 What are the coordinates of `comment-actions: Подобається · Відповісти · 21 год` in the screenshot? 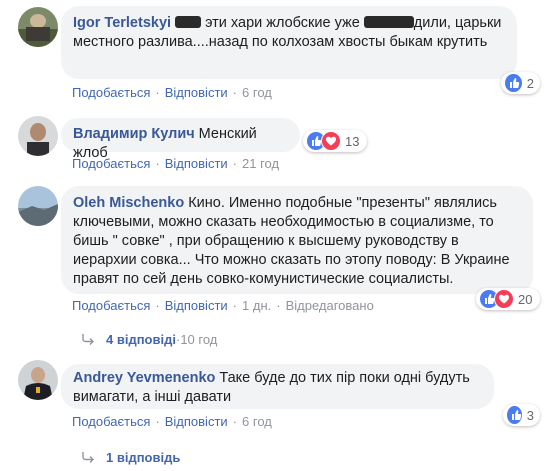 It's located at (176, 163).